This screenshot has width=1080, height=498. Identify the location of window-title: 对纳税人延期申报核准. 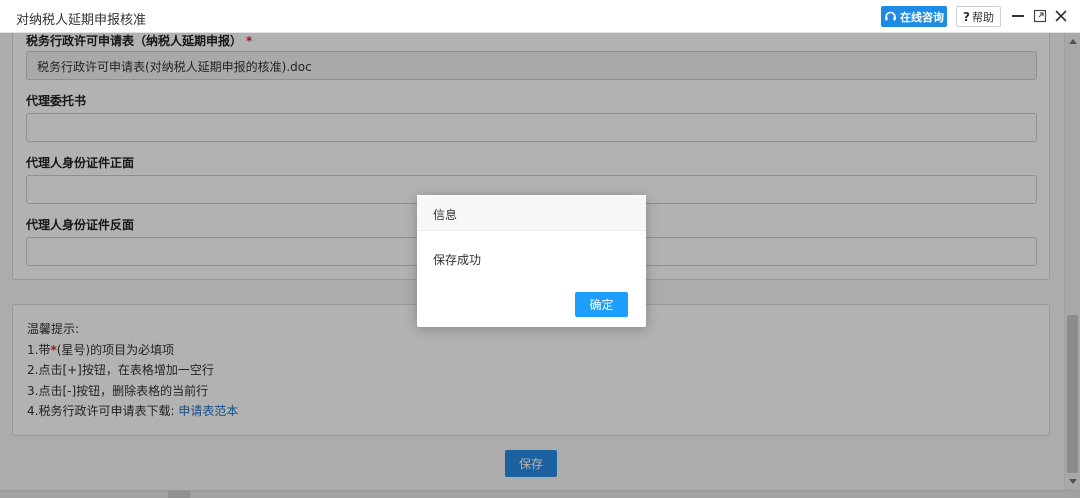
(81, 20).